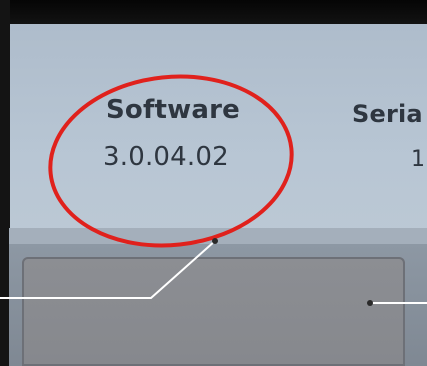 Image resolution: width=427 pixels, height=366 pixels. I want to click on right-callout-dot, so click(370, 303).